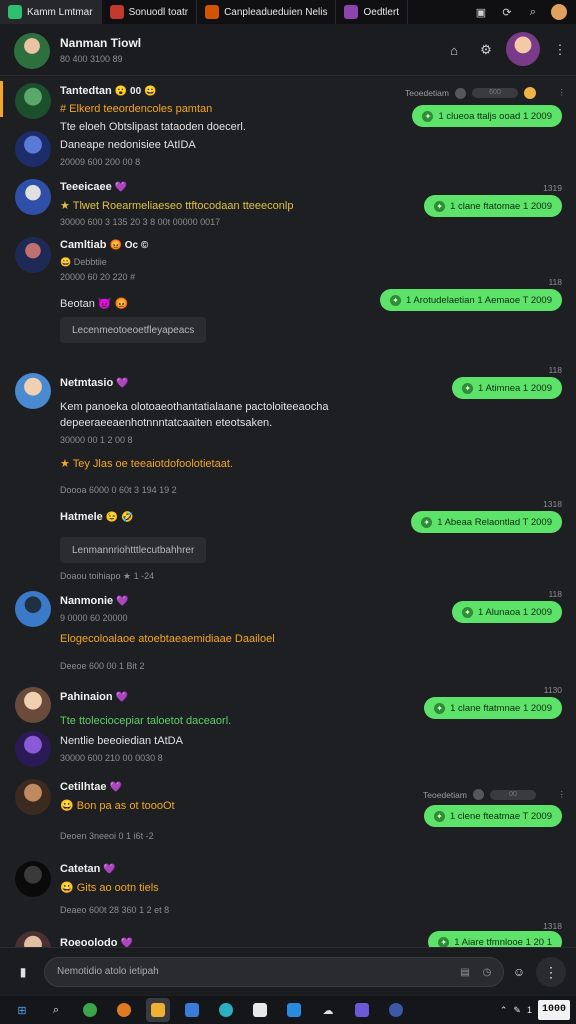  I want to click on emoji-icon: ☺, so click(519, 972).